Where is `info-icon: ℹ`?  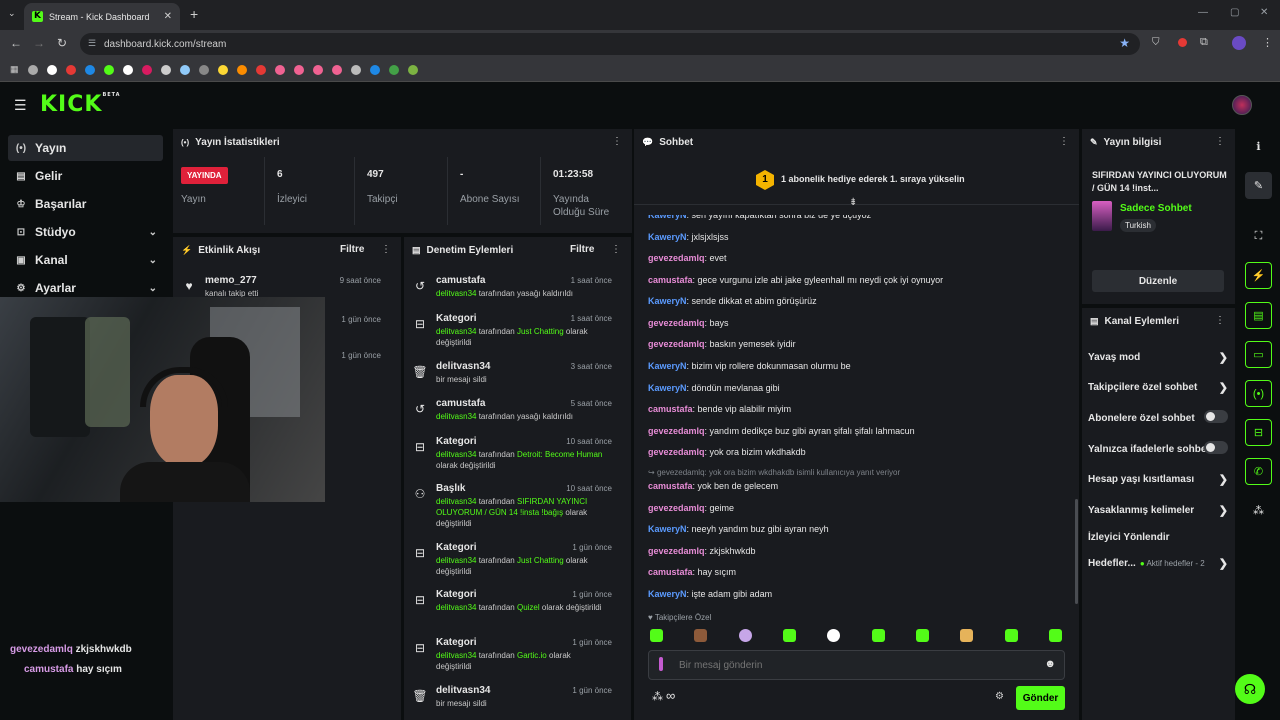
info-icon: ℹ is located at coordinates (1258, 146).